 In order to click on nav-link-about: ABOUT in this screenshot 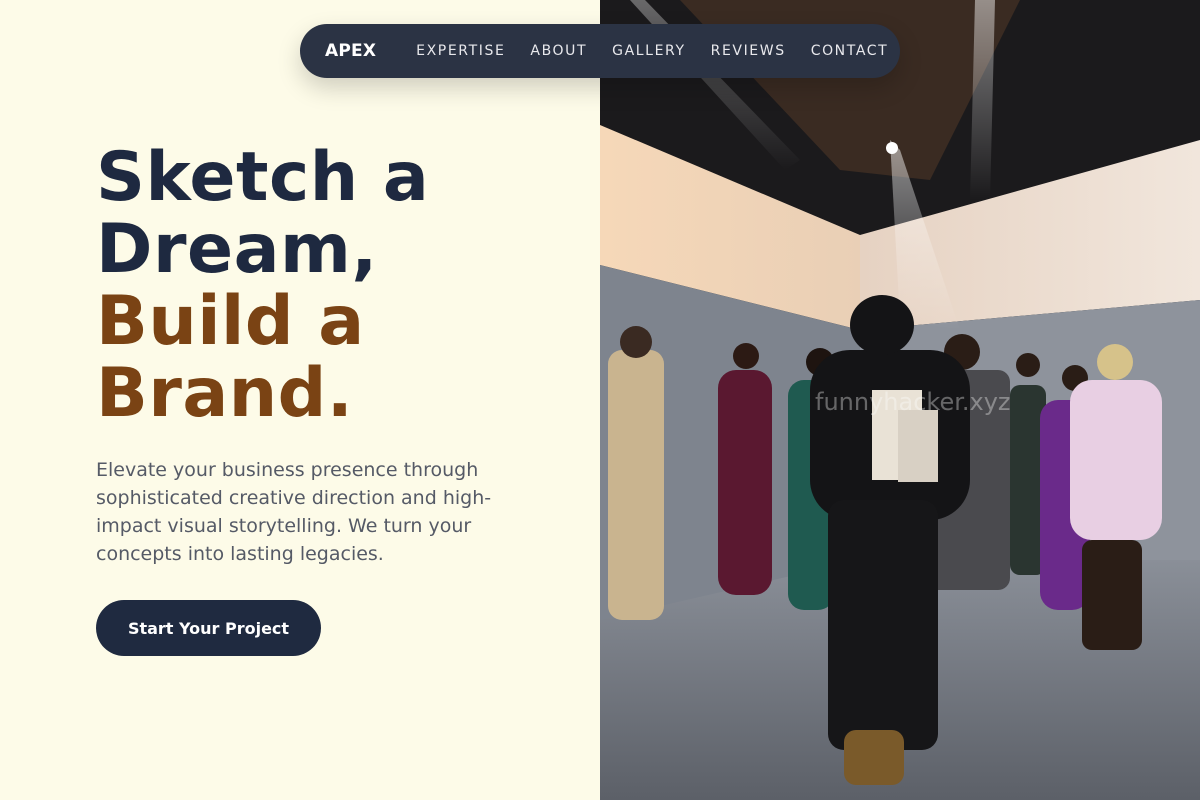, I will do `click(558, 51)`.